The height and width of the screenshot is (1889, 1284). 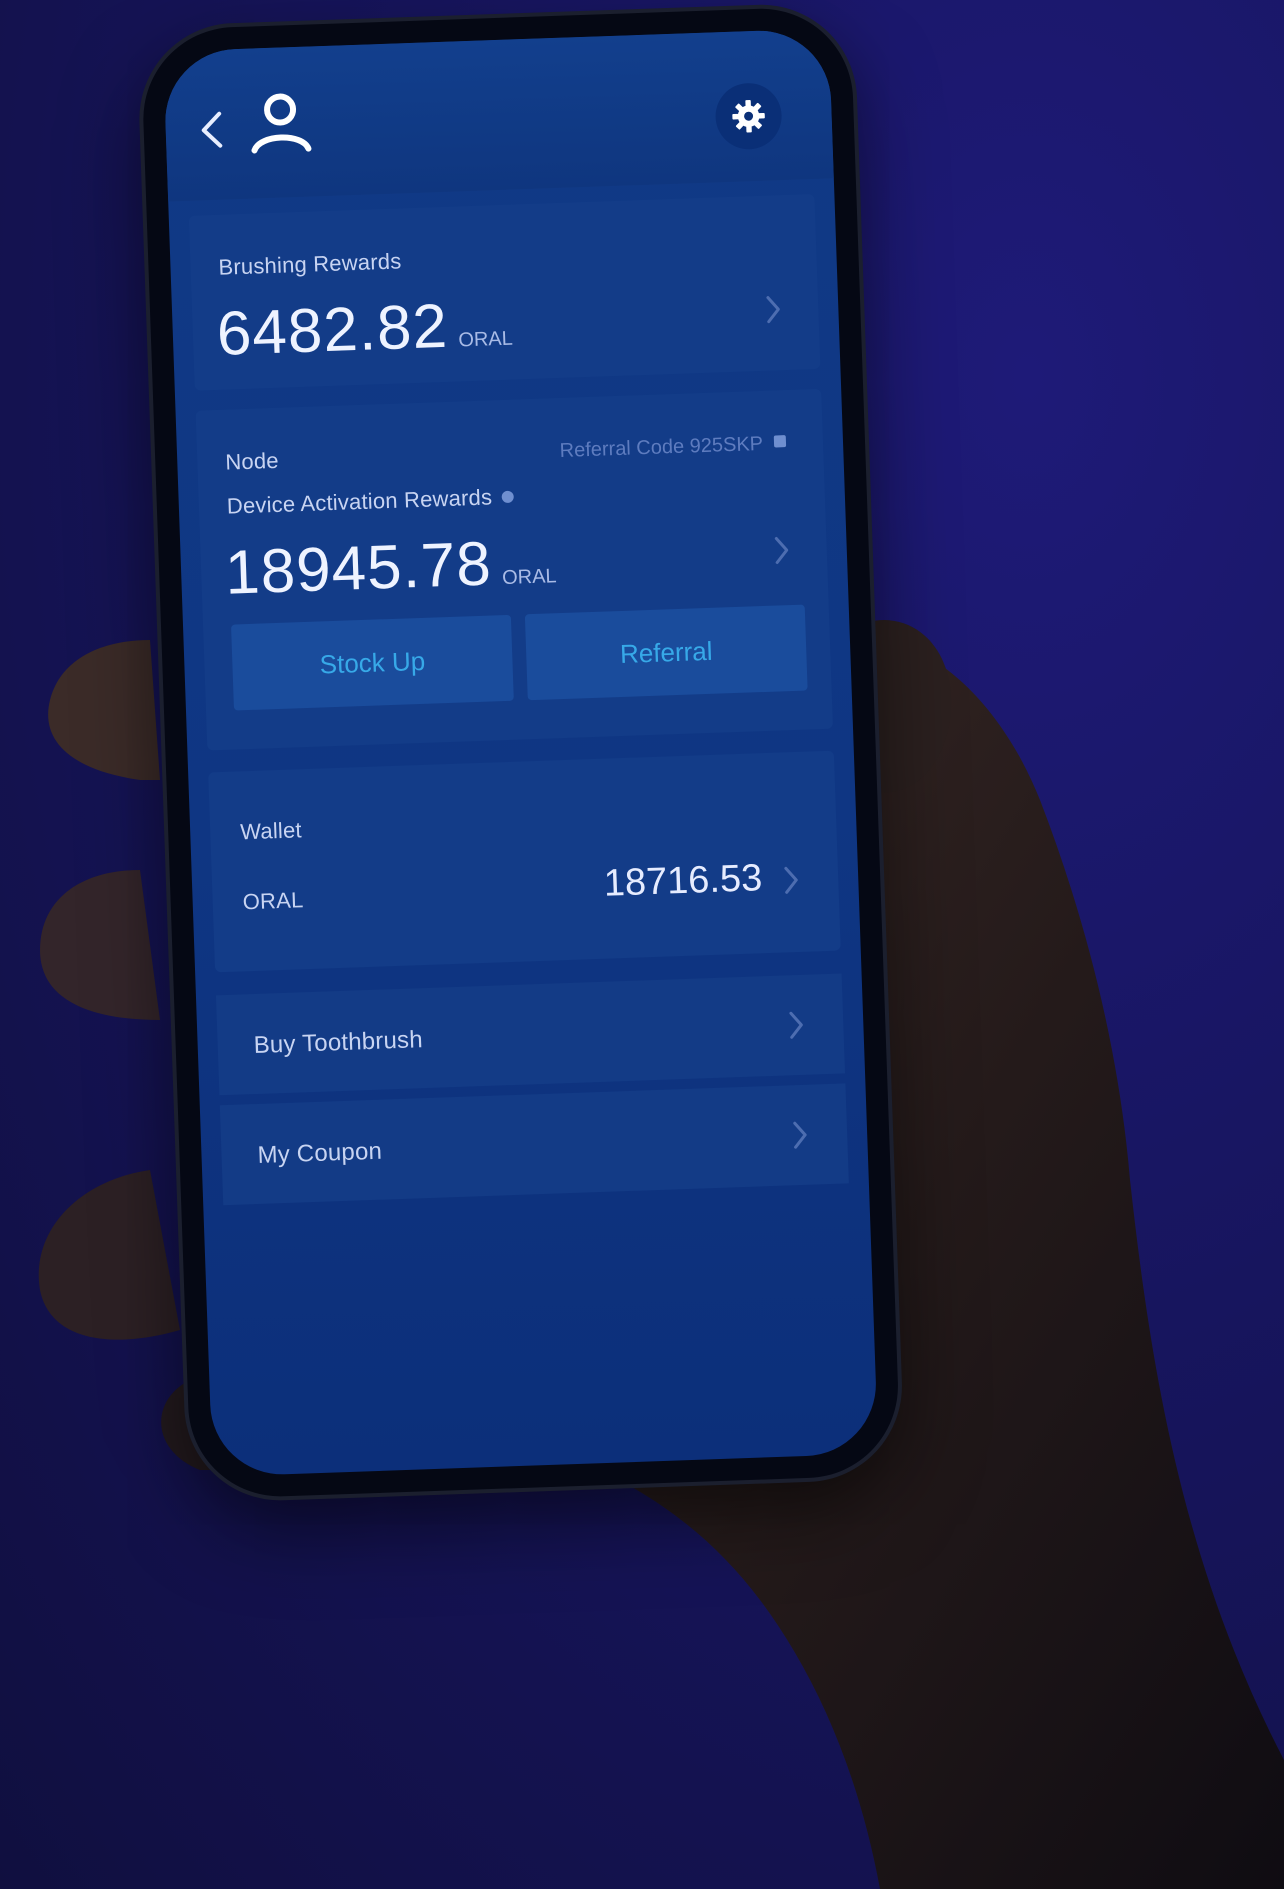 What do you see at coordinates (271, 831) in the screenshot?
I see `wallet-label: Wallet` at bounding box center [271, 831].